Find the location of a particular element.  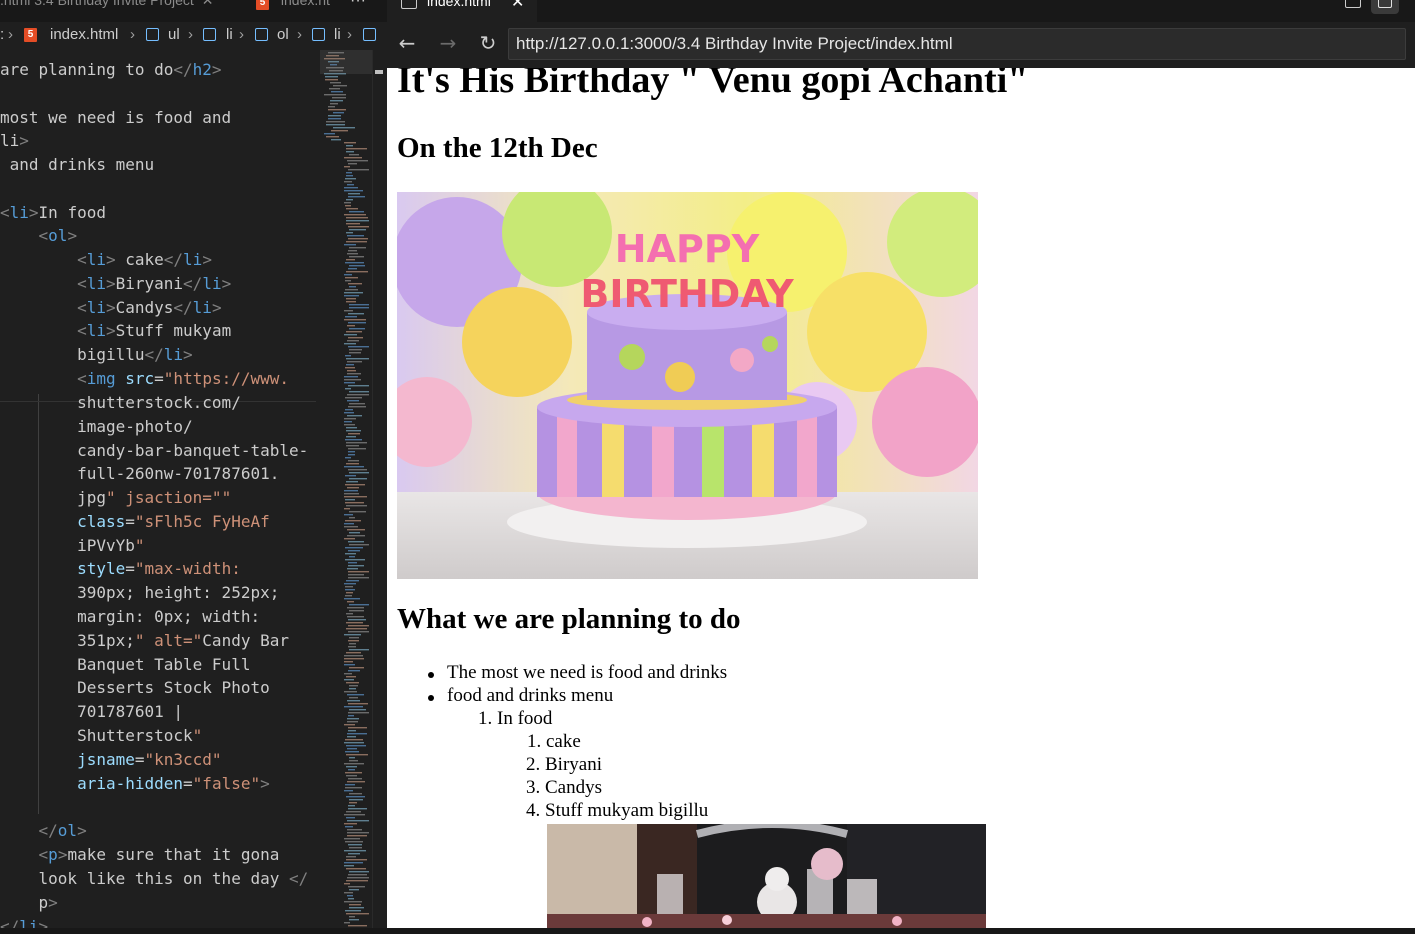

cake-topper-happy: HAPPY is located at coordinates (687, 249).